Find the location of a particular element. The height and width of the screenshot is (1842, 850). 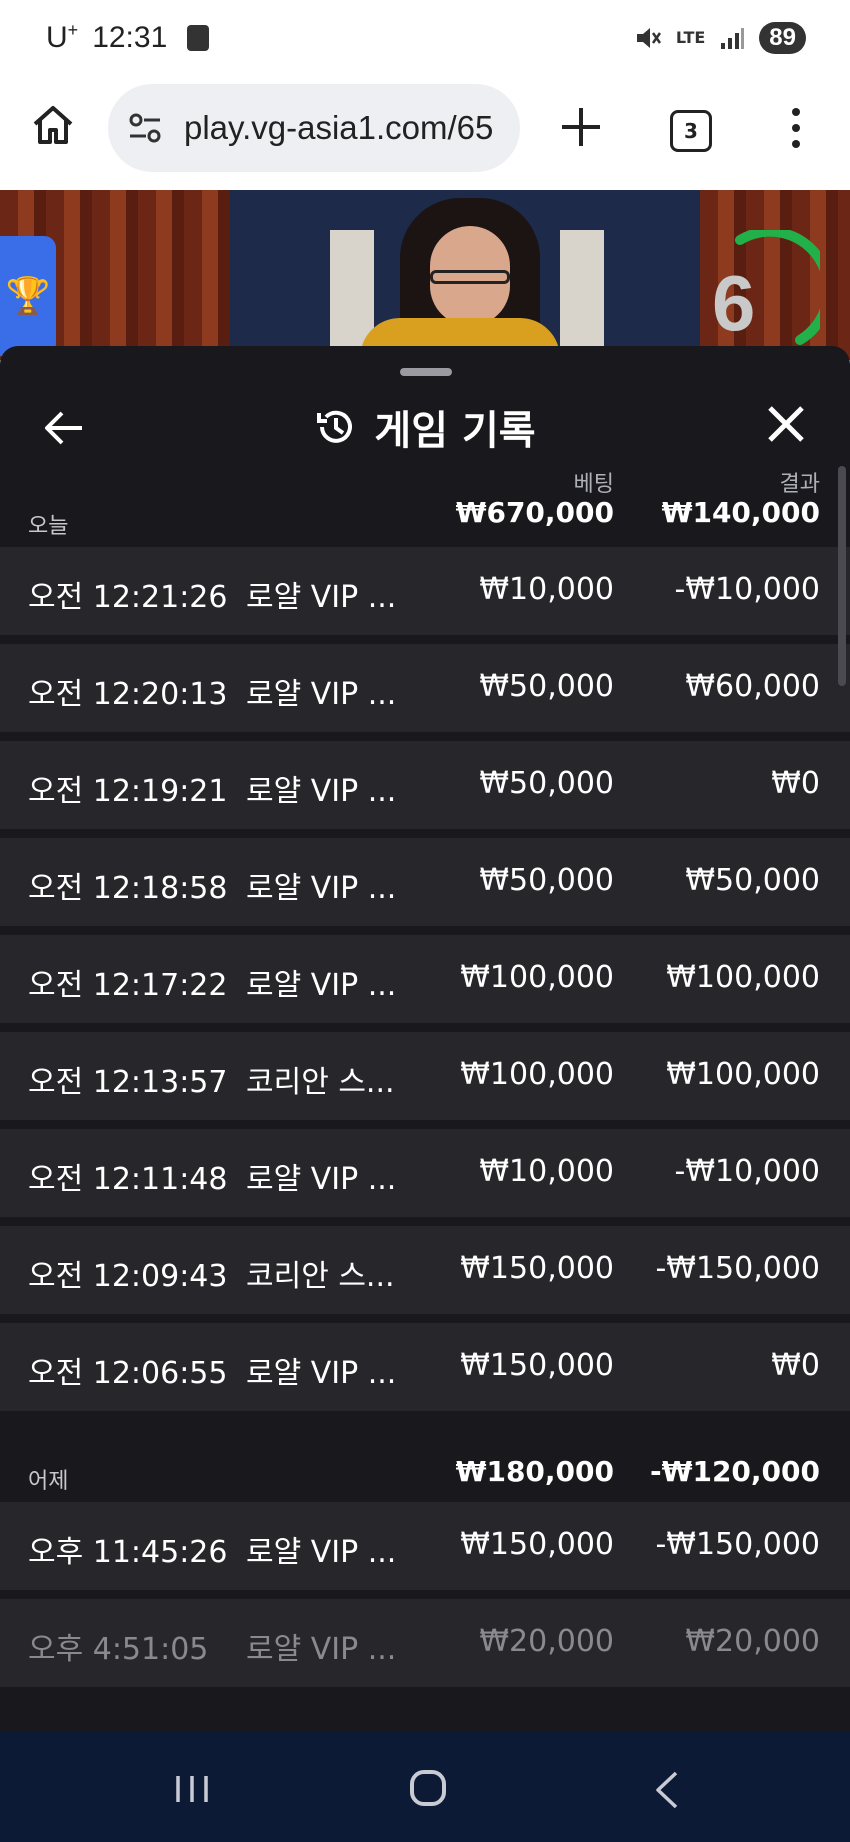

row-time: 오전 12:19:21 is located at coordinates (128, 791).